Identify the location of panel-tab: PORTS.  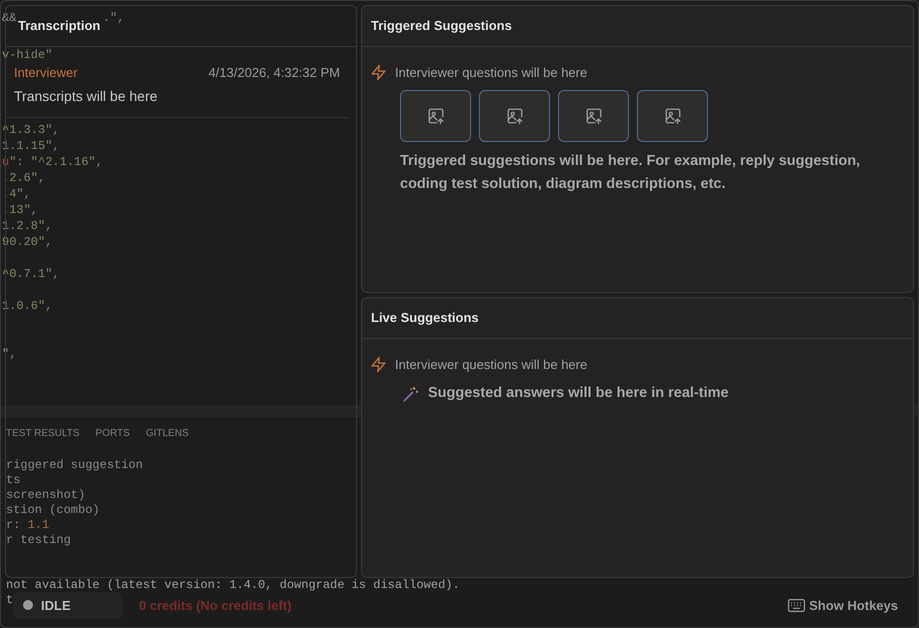
(113, 433).